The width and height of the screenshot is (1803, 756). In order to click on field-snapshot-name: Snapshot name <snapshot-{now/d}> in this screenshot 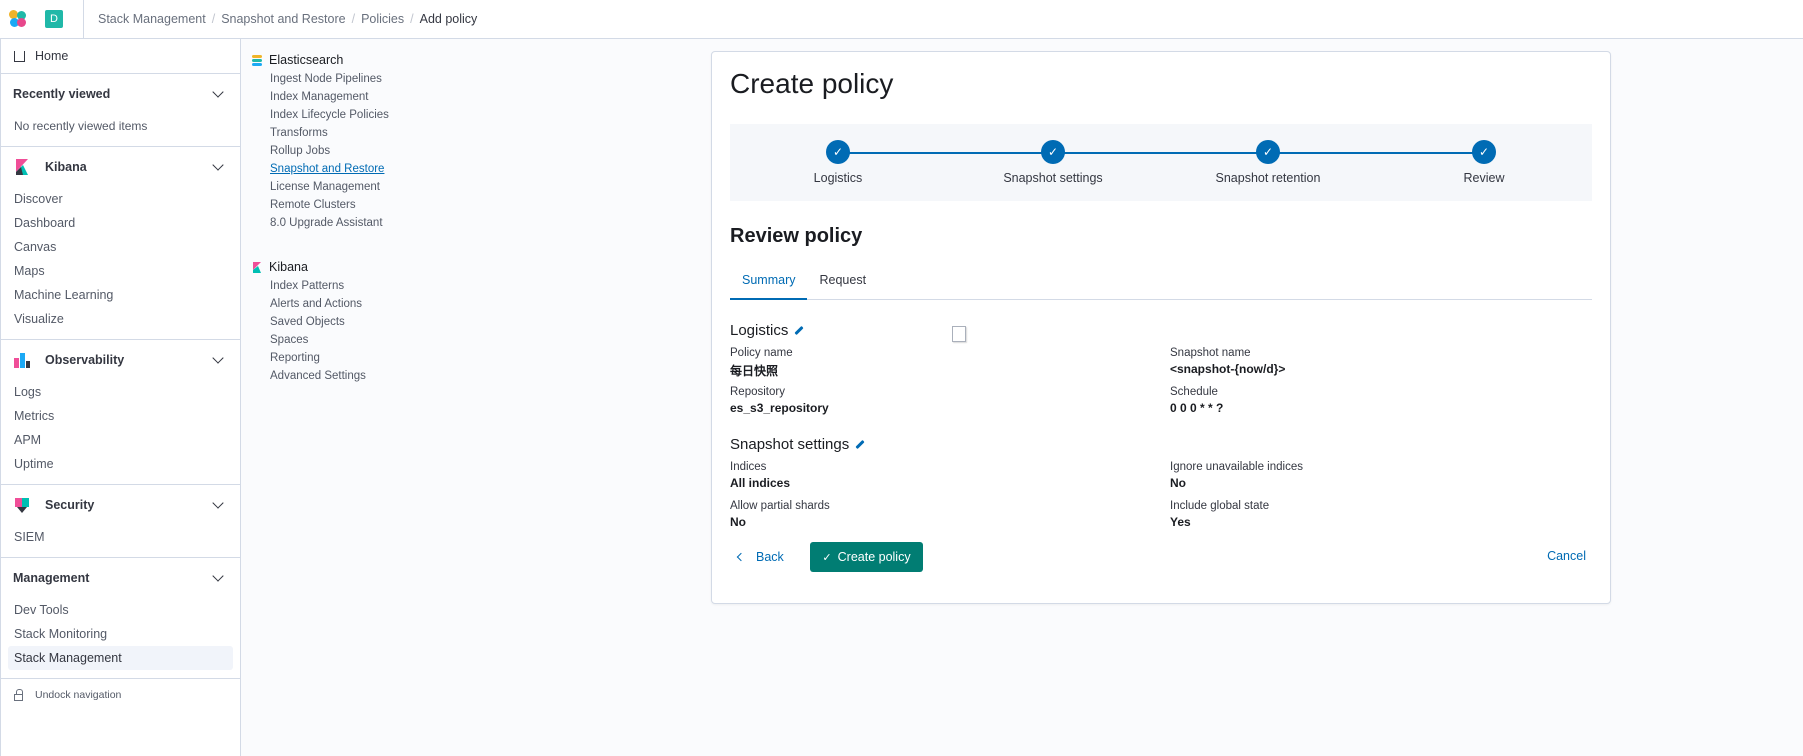, I will do `click(1227, 361)`.